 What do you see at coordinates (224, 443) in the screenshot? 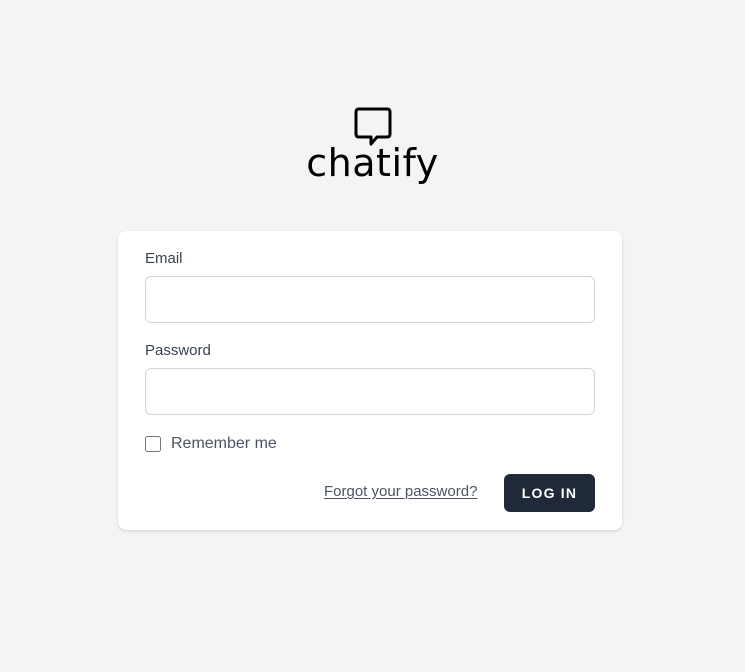
I see `remember-me-label: Remember me` at bounding box center [224, 443].